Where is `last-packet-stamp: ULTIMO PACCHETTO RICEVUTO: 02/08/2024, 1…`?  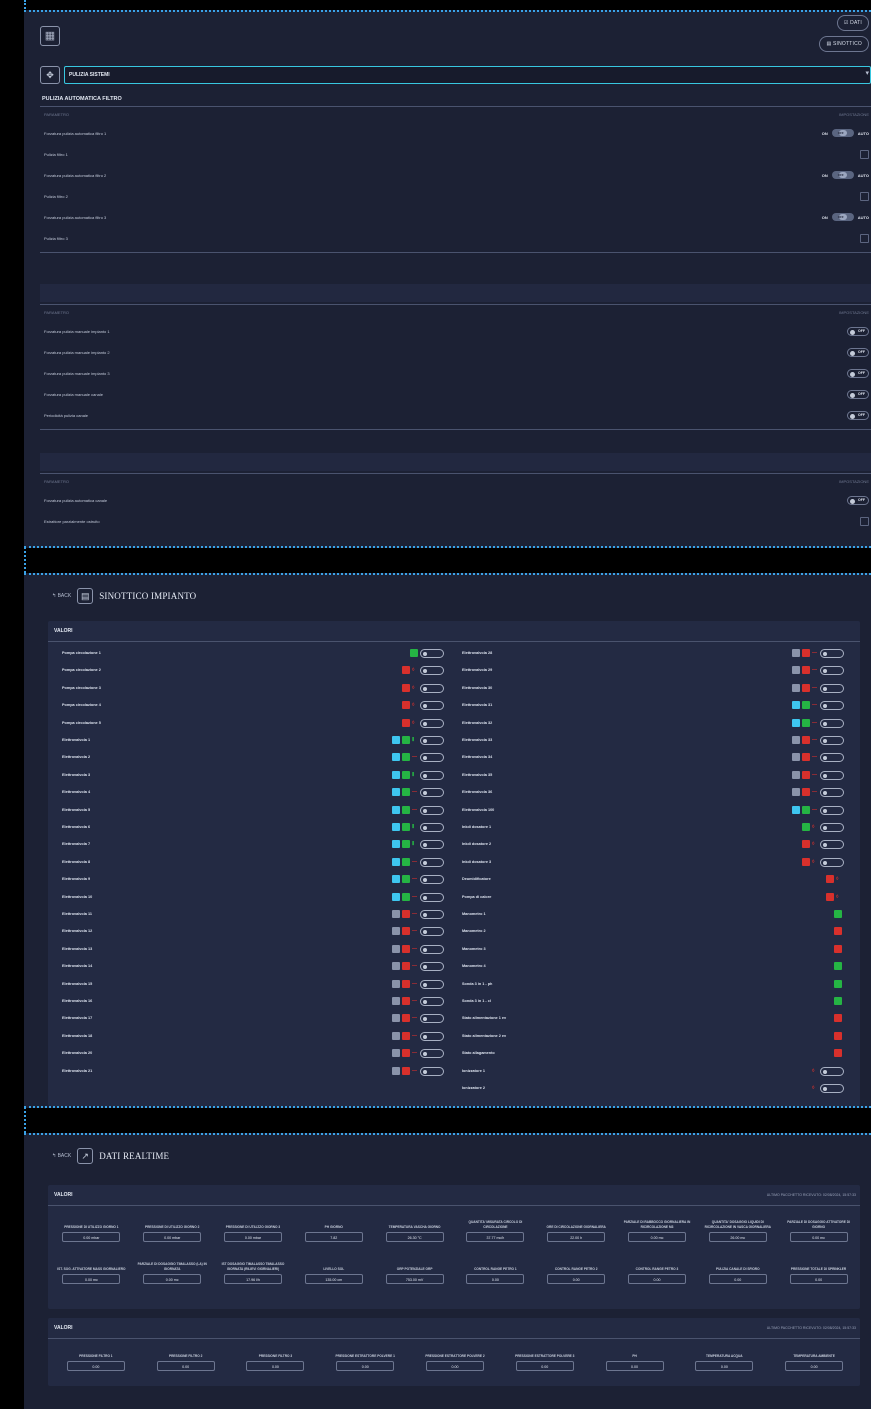
last-packet-stamp: ULTIMO PACCHETTO RICEVUTO: 02/08/2024, 1… is located at coordinates (811, 1195).